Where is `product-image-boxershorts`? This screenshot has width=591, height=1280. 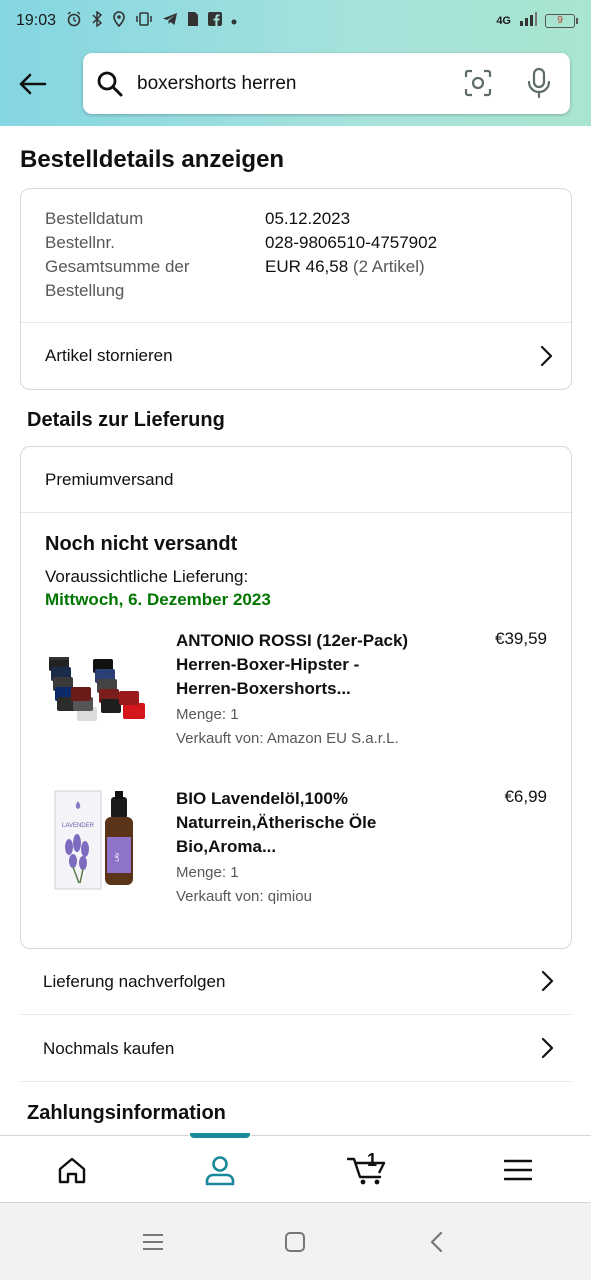
product-image-boxershorts is located at coordinates (99, 703).